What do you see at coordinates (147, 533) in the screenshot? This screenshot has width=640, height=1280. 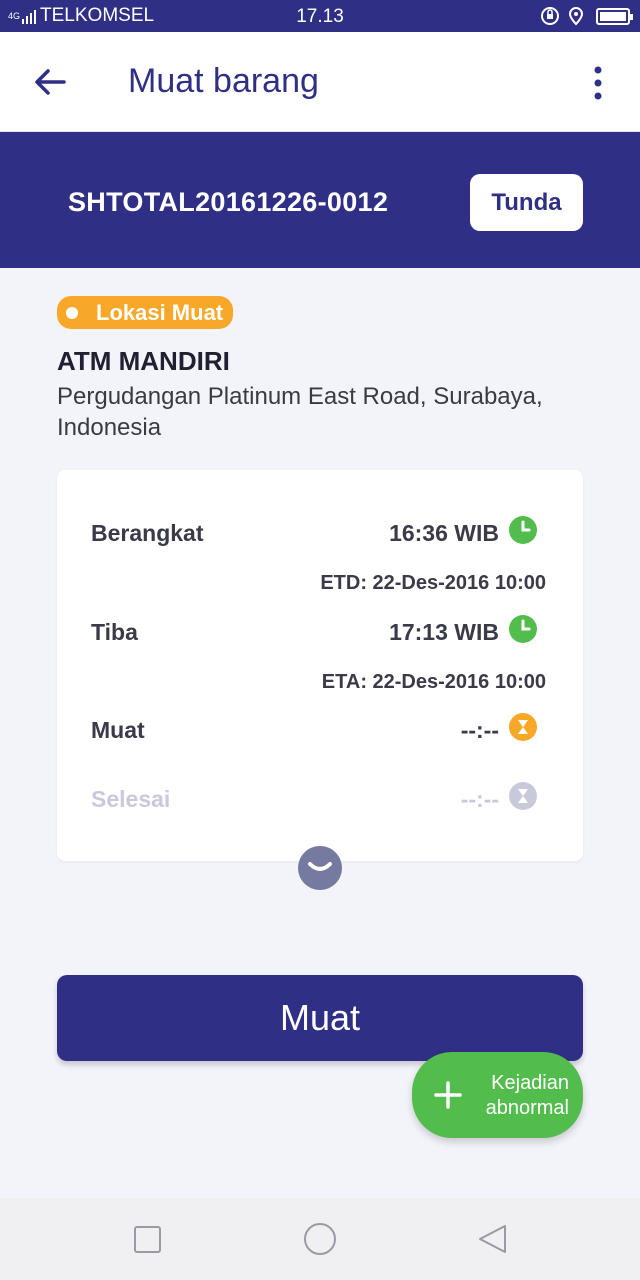 I see `timeline-label-depart: Berangkat` at bounding box center [147, 533].